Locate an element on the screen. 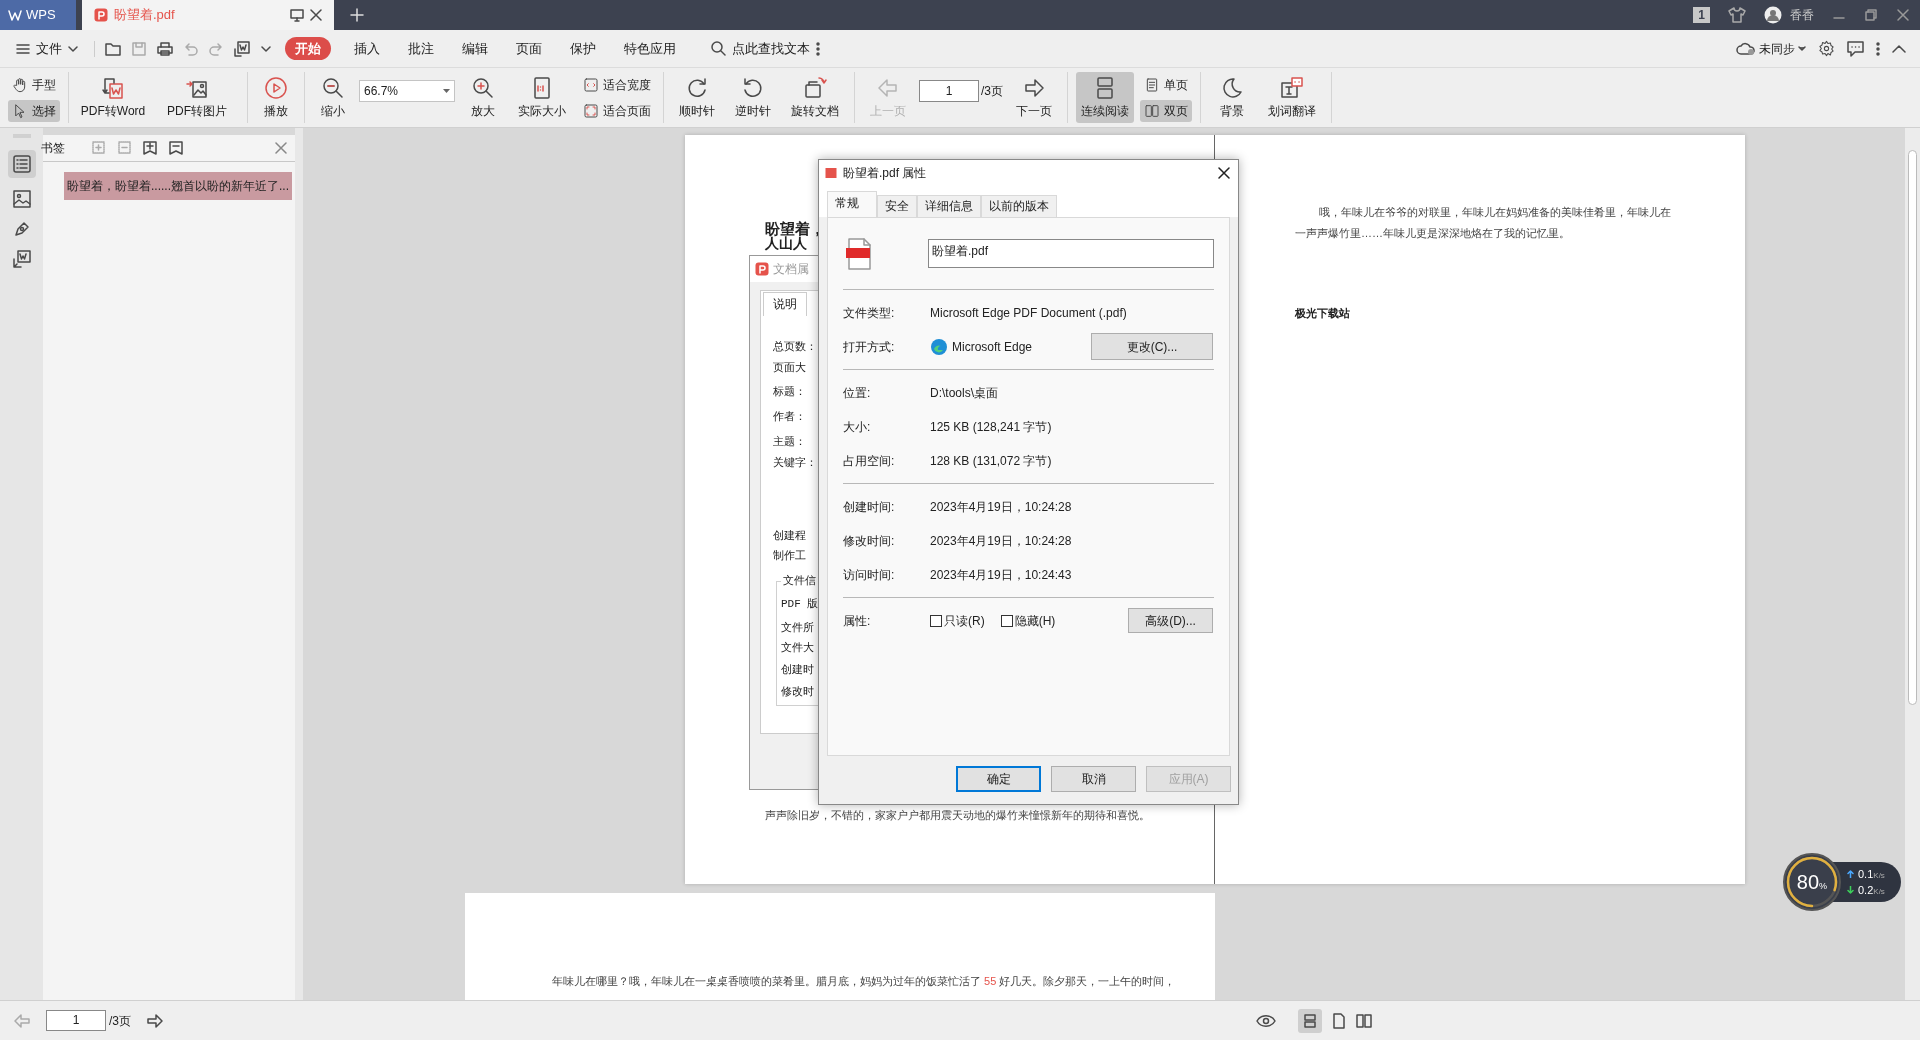 The height and width of the screenshot is (1040, 1920). toolbar-button: 适合页面 is located at coordinates (617, 110).